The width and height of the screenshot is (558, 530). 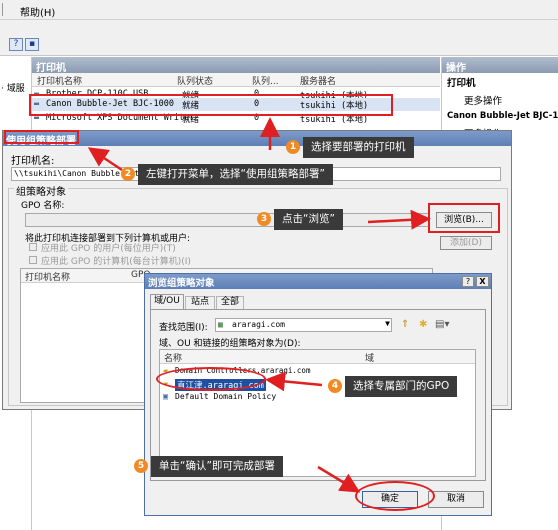 I want to click on tab-site: 站点, so click(x=200, y=302).